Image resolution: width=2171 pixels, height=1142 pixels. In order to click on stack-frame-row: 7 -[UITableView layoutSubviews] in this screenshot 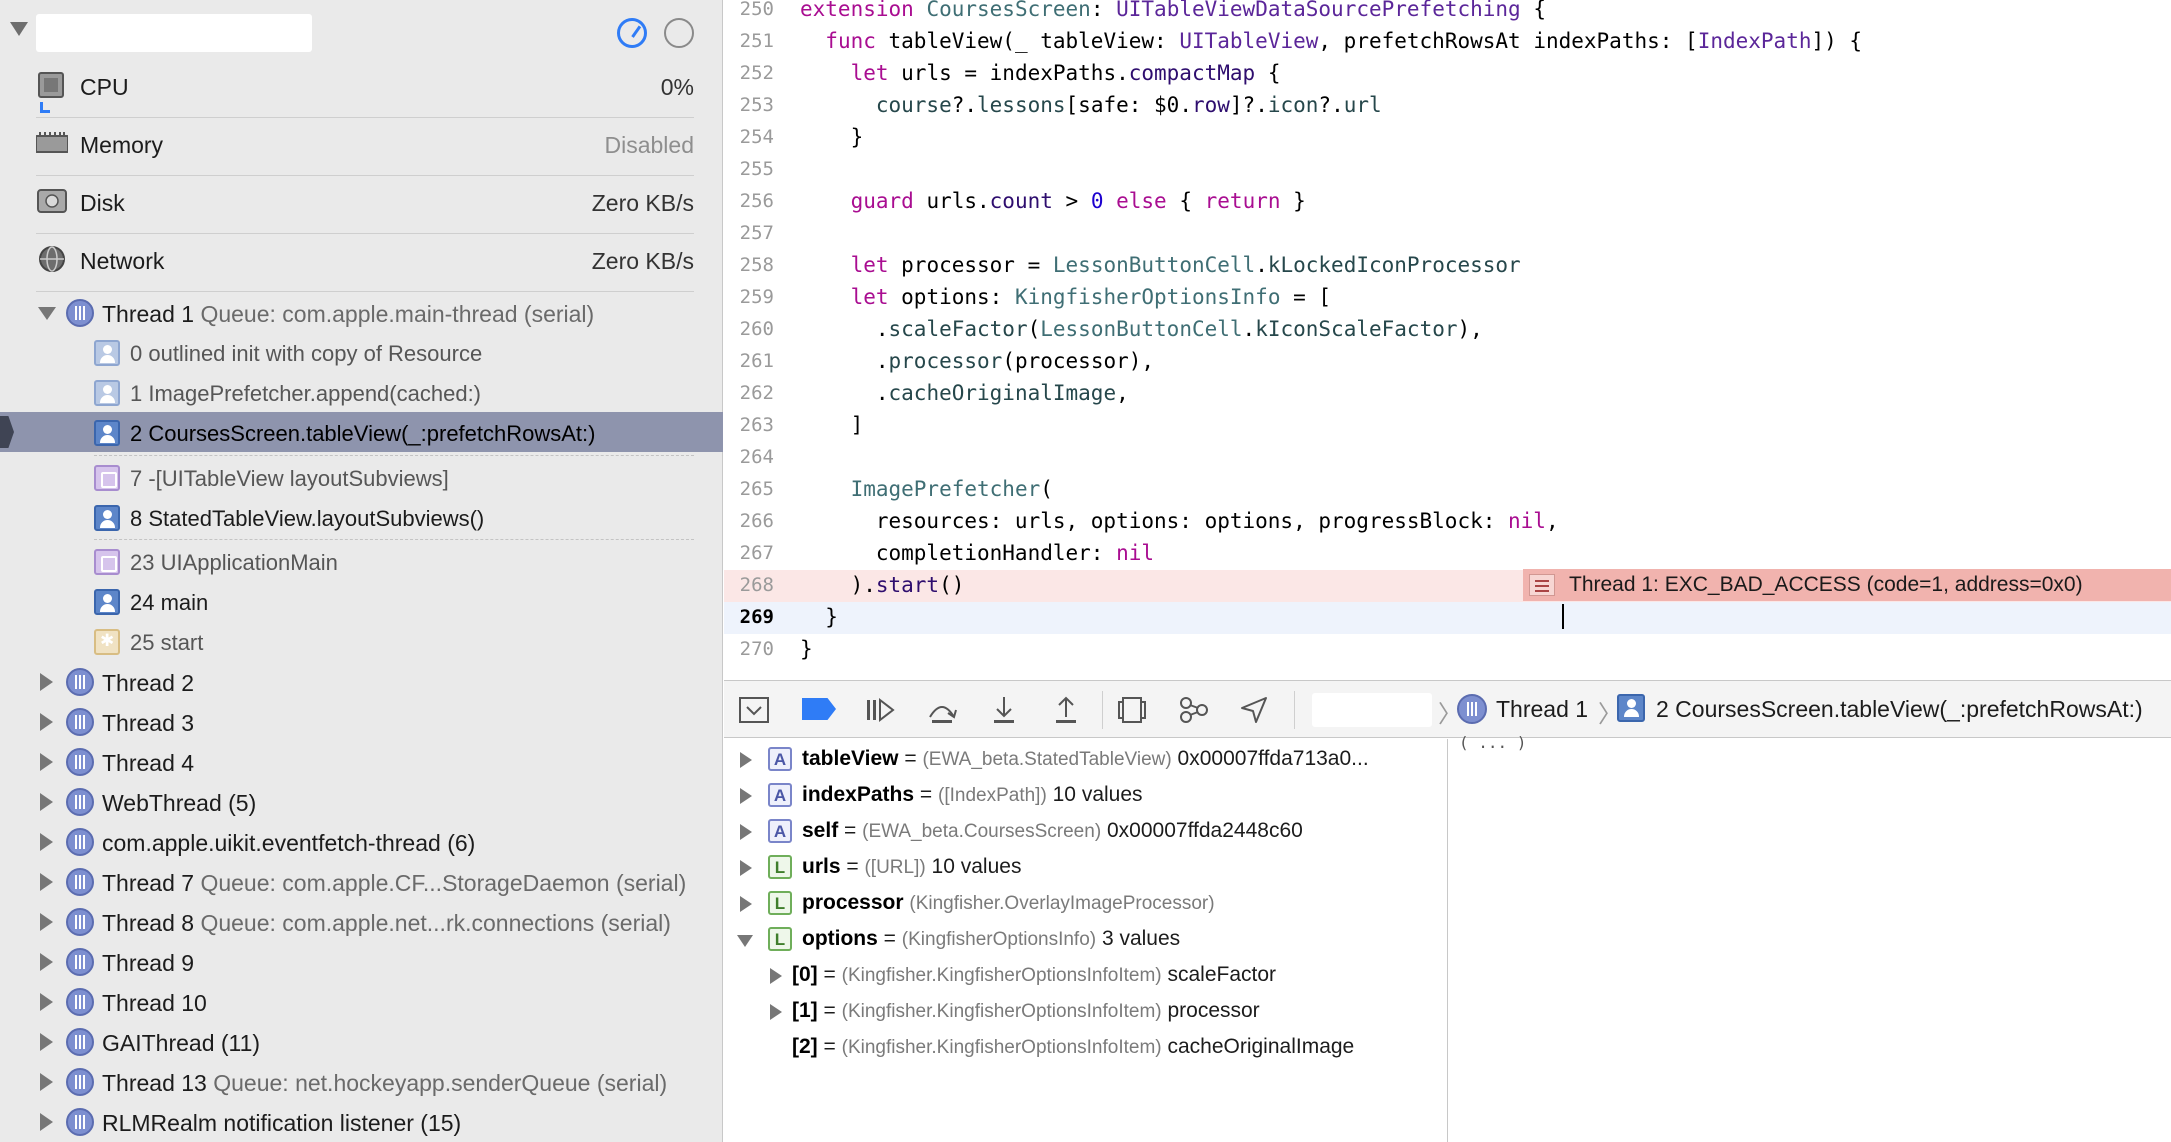, I will do `click(361, 477)`.